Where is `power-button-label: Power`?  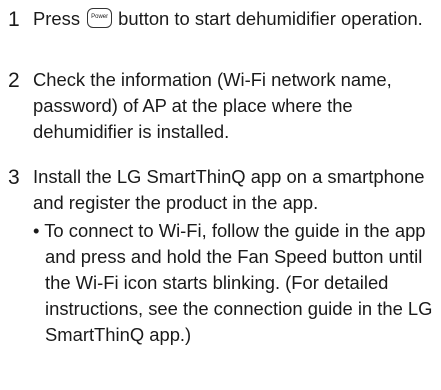
power-button-label: Power is located at coordinates (100, 17).